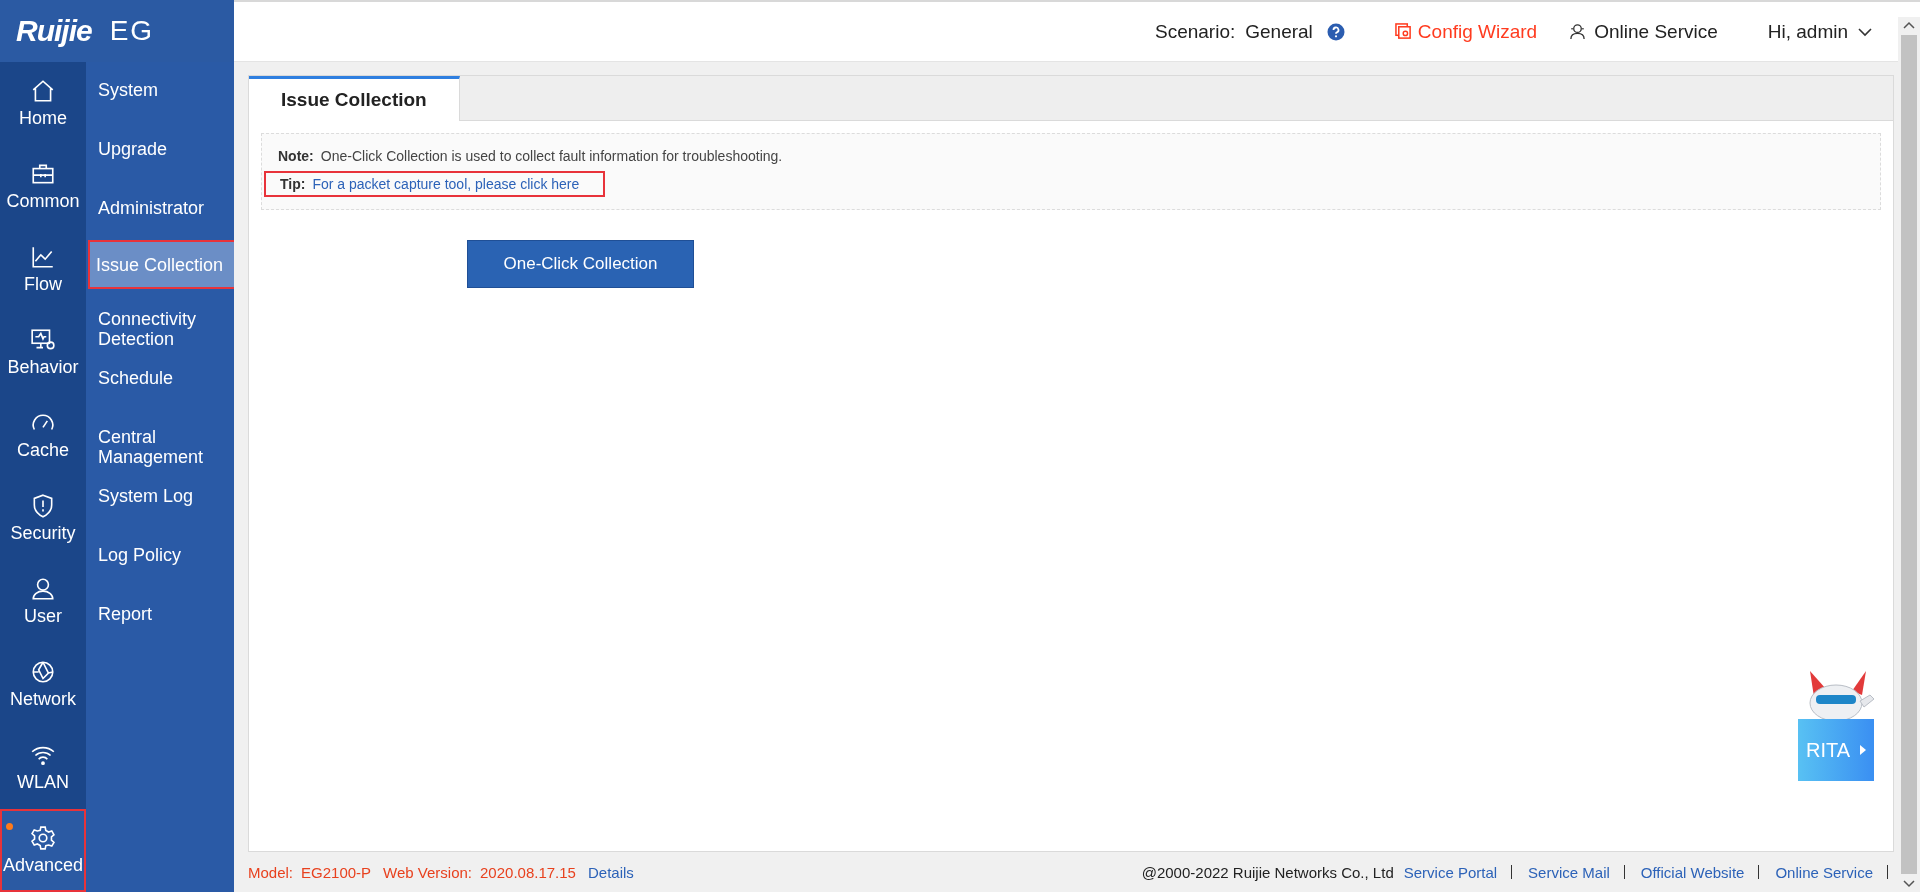 This screenshot has height=892, width=1920. I want to click on sidebar-item: Home, so click(43, 103).